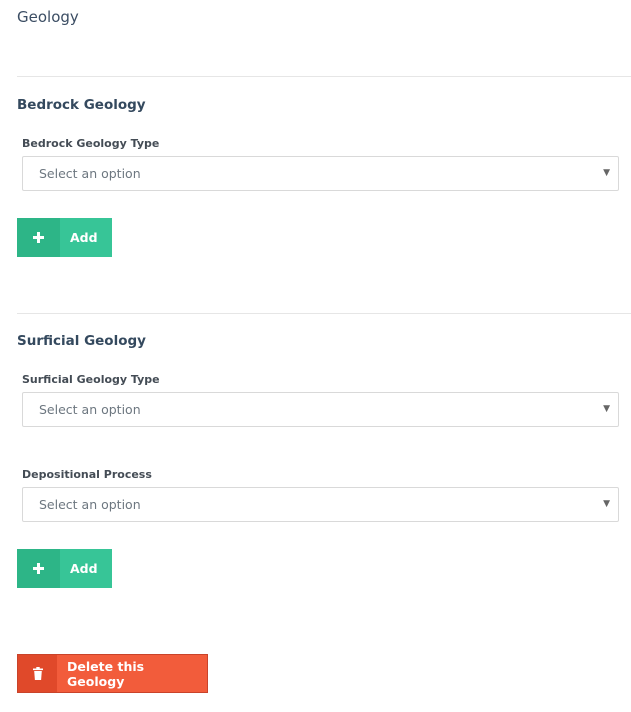 This screenshot has width=631, height=712. What do you see at coordinates (64, 237) in the screenshot?
I see `bedrock-add-button: Add` at bounding box center [64, 237].